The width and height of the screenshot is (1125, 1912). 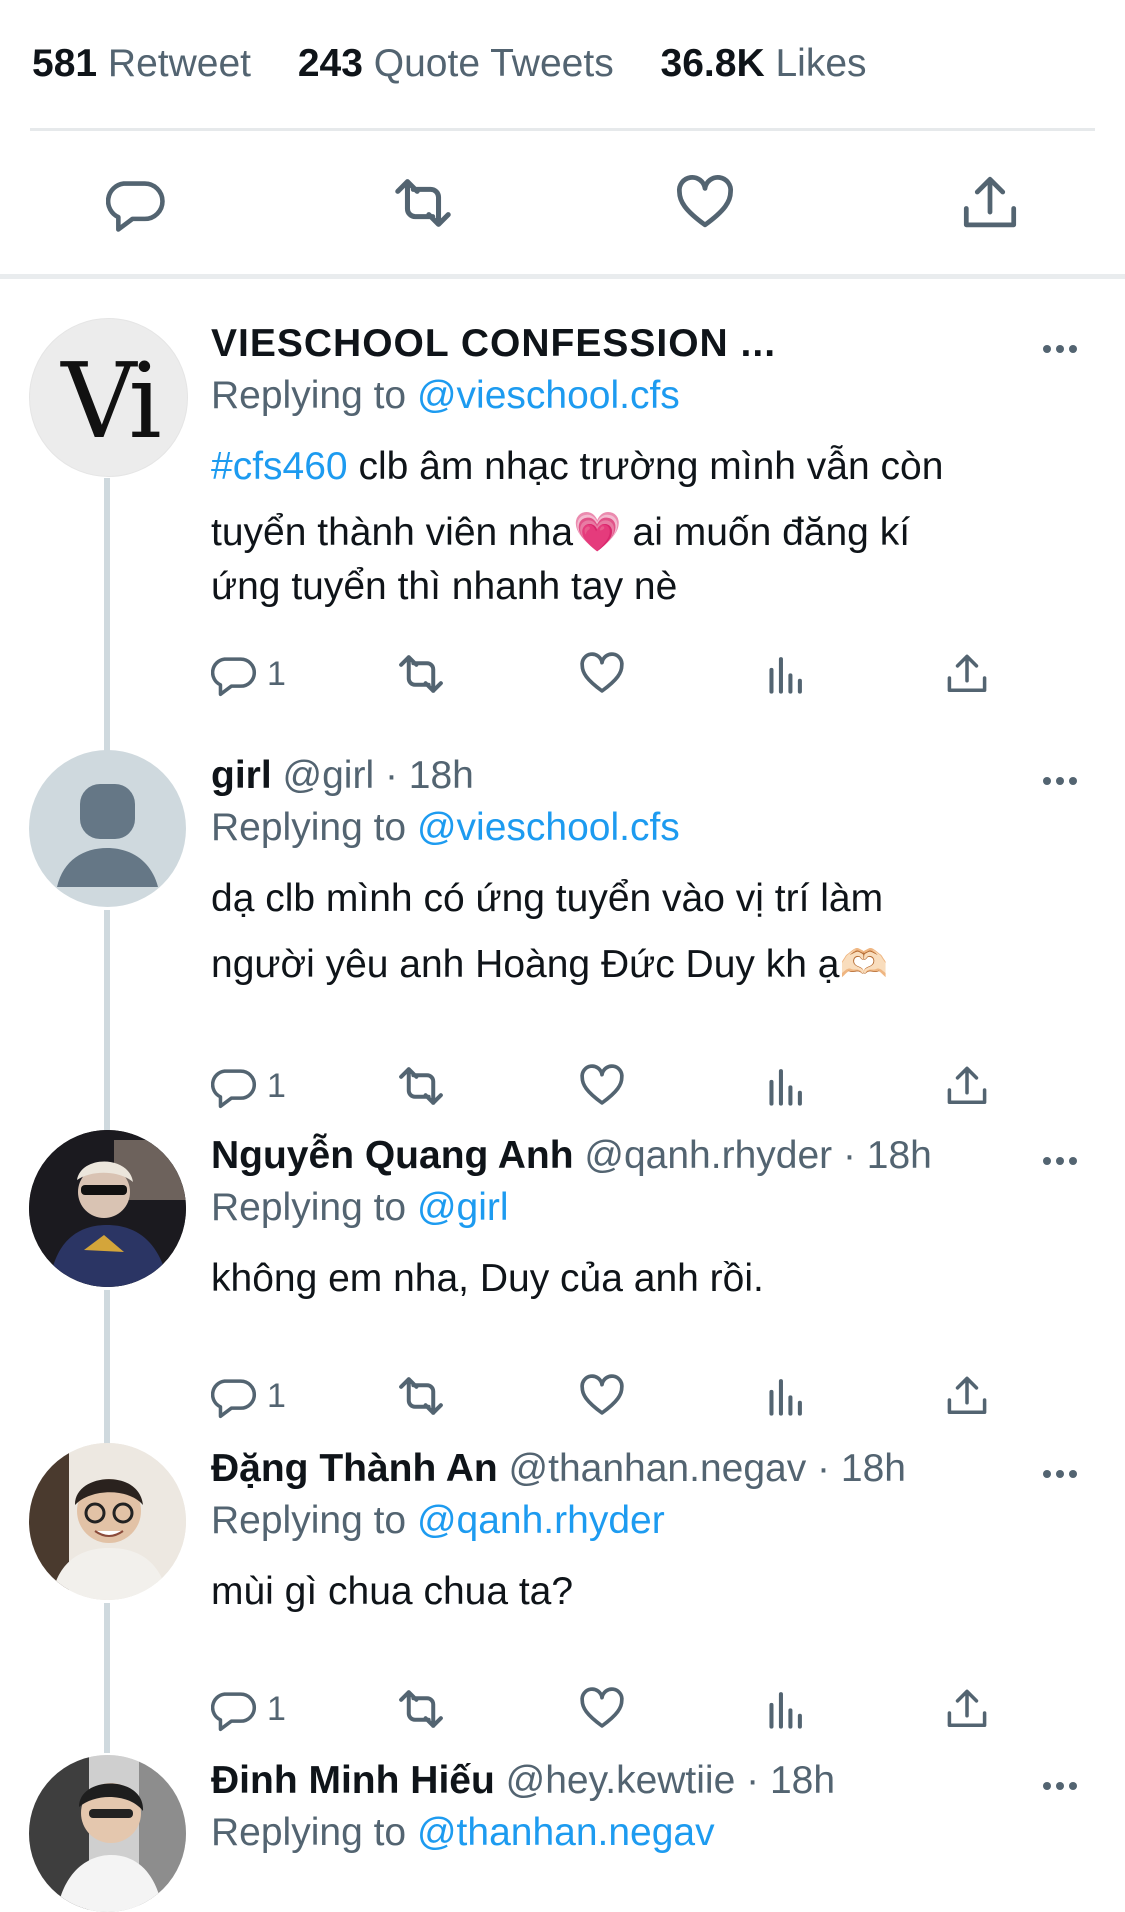 I want to click on hashtag-link: #cfs460, so click(x=279, y=466).